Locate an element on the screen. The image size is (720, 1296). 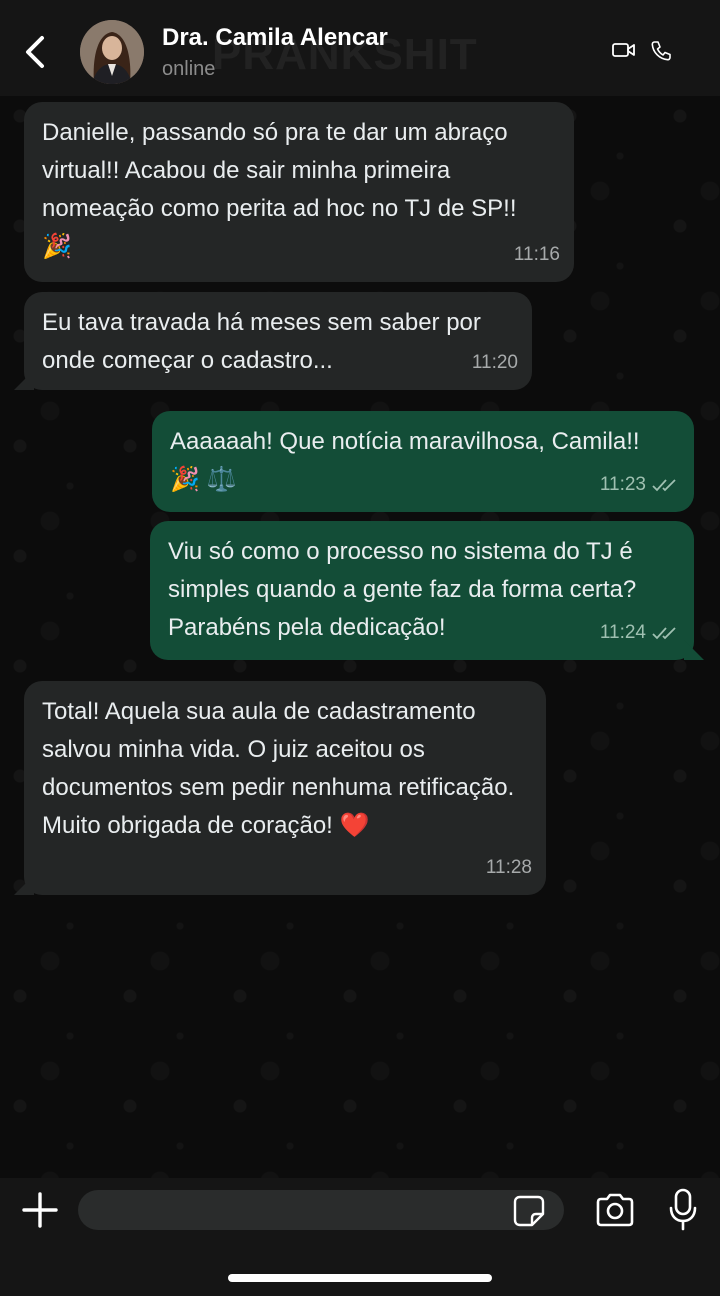
video-call-icon is located at coordinates (623, 50).